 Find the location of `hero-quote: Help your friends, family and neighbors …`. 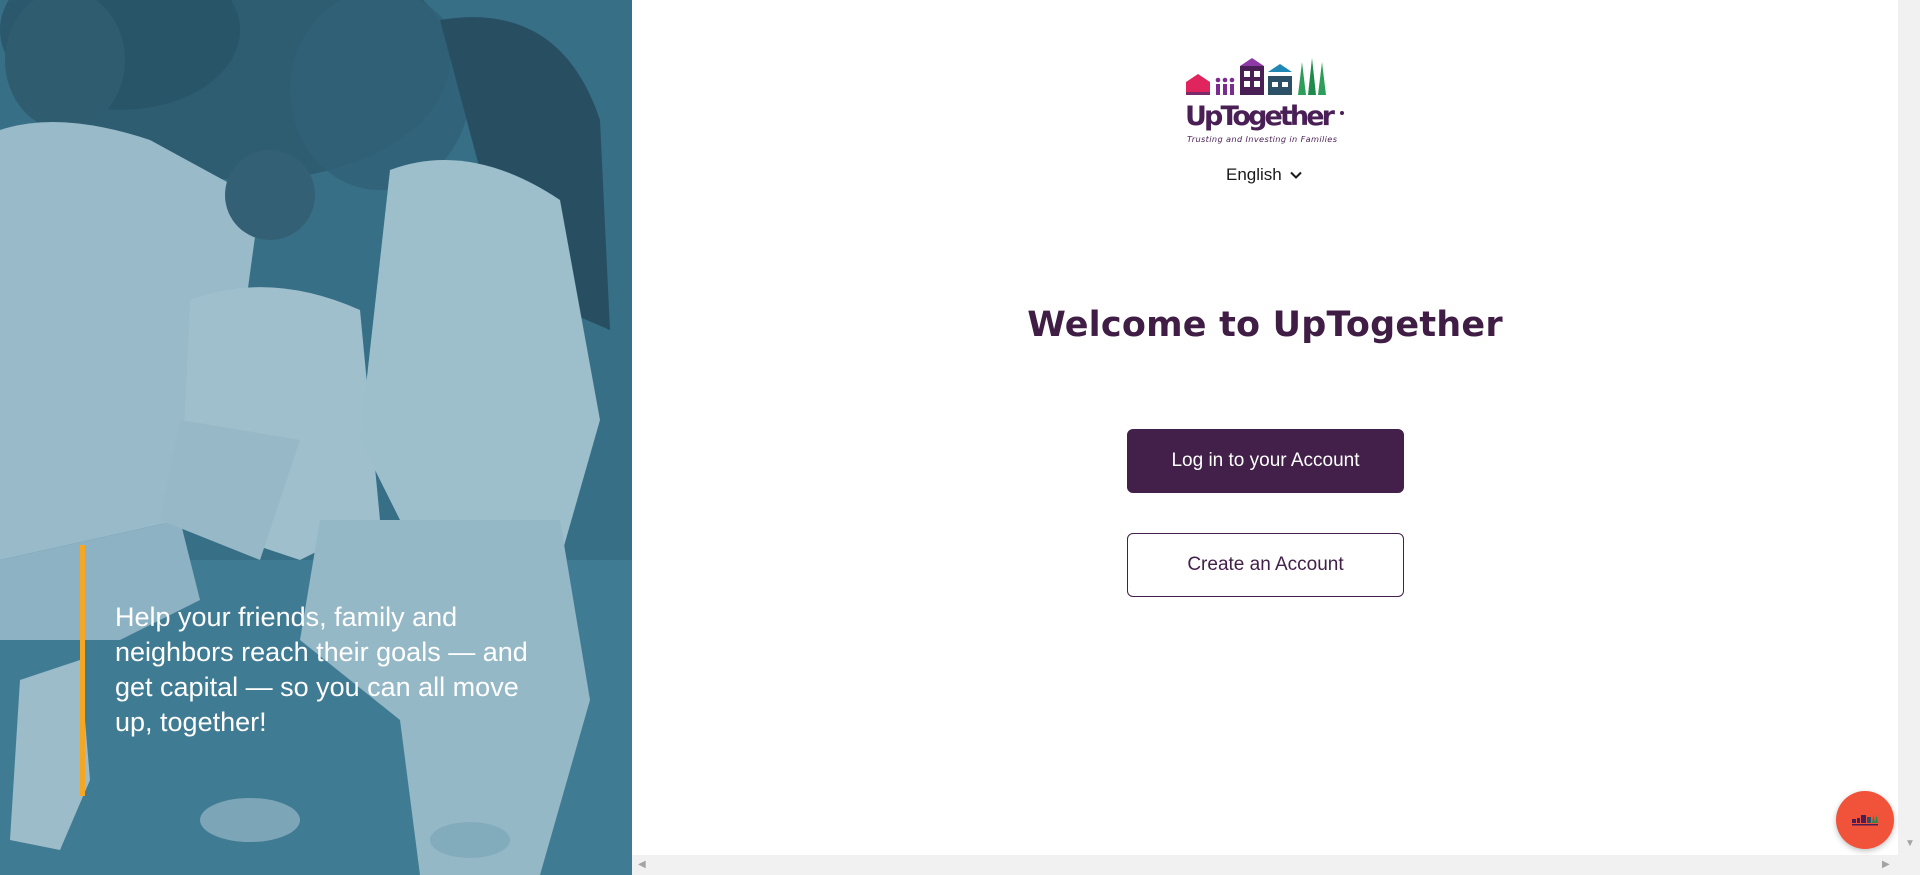

hero-quote: Help your friends, family and neighbors … is located at coordinates (321, 669).